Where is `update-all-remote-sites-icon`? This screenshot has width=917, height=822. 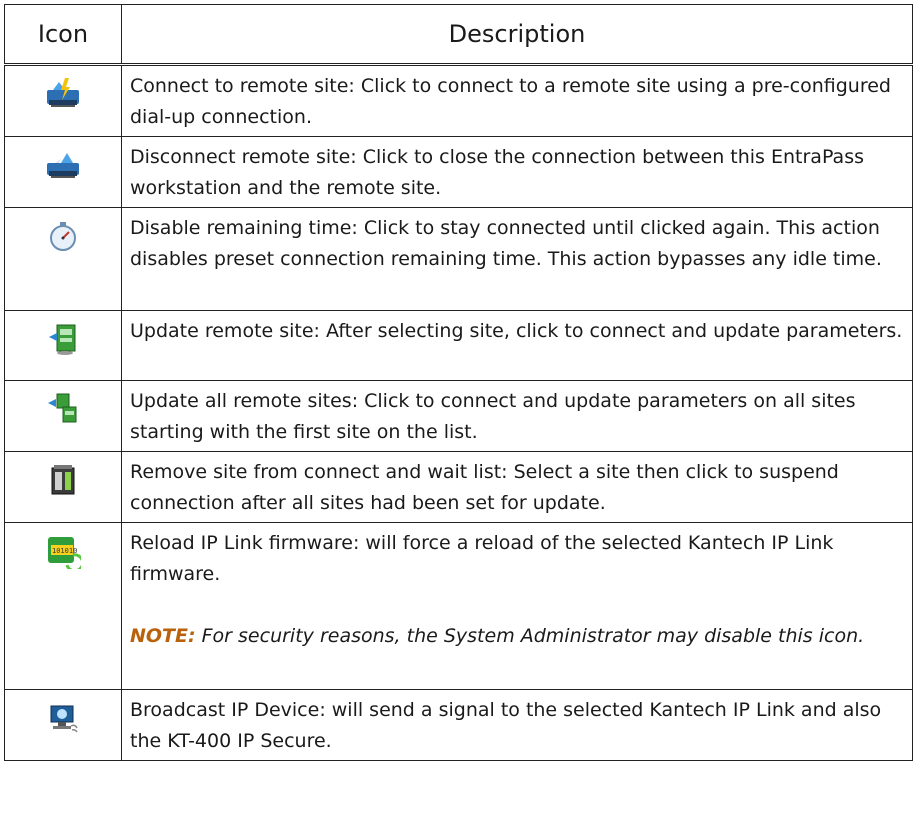
update-all-remote-sites-icon is located at coordinates (62, 408).